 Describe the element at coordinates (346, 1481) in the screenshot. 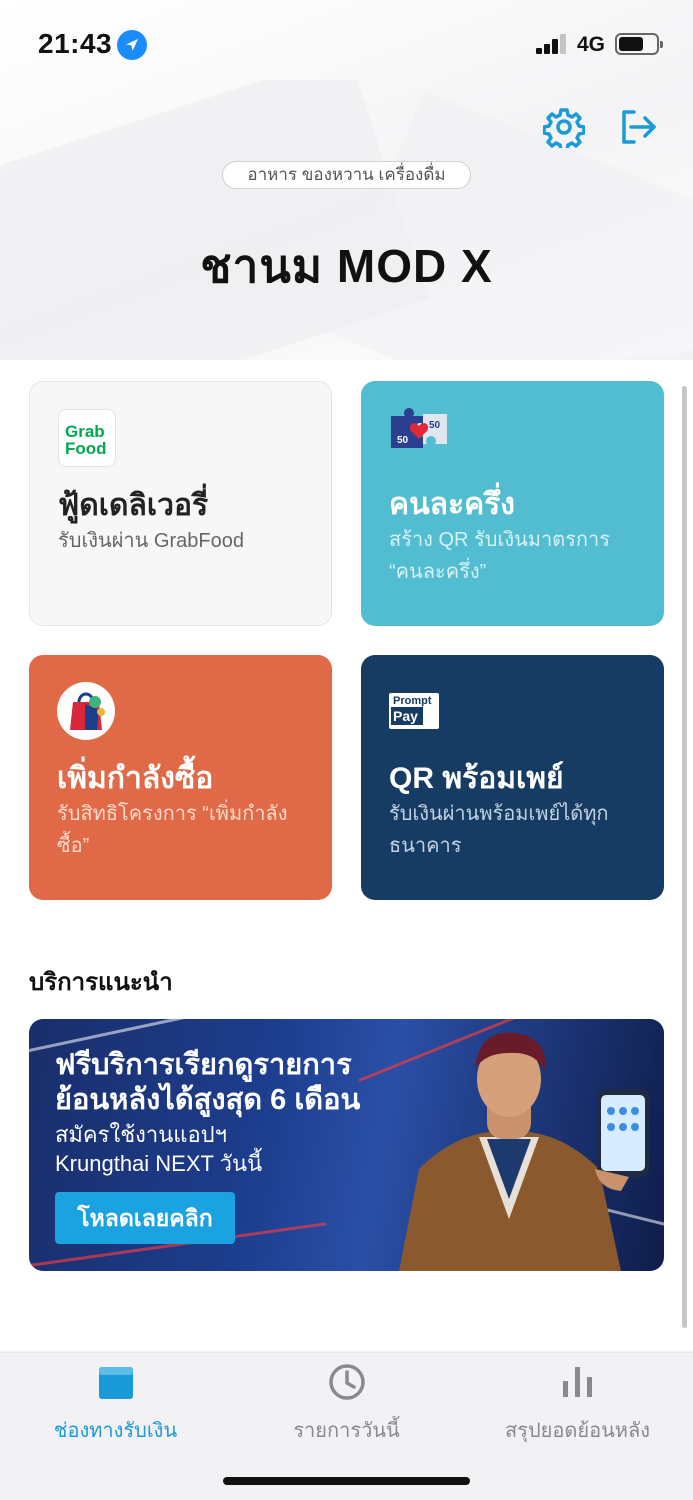

I see `home-indicator` at that location.